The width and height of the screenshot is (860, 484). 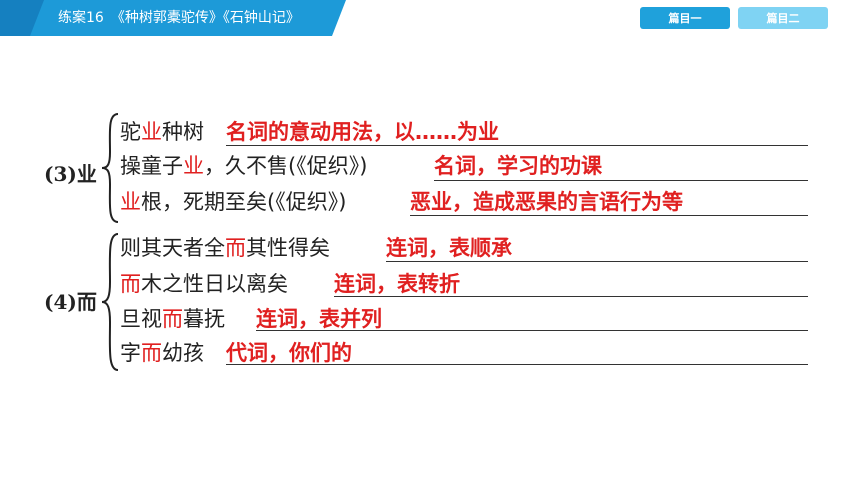 I want to click on header-title: 练案16 《种树郭橐驼传》《石钟山记》, so click(x=179, y=18).